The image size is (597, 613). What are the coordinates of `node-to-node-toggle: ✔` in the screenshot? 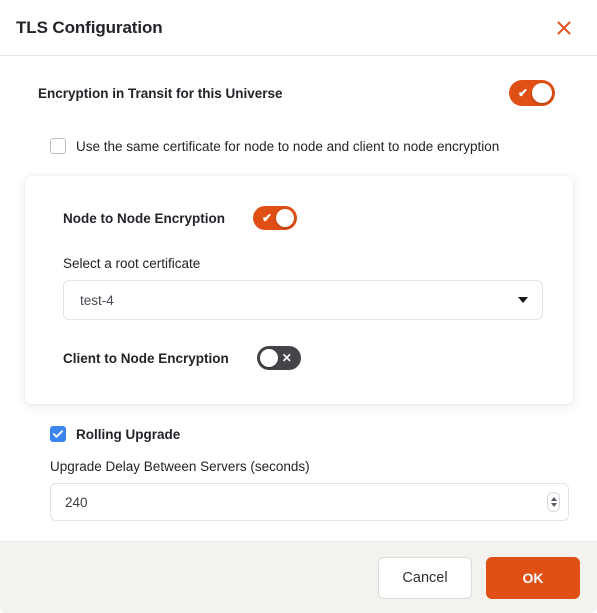 It's located at (275, 218).